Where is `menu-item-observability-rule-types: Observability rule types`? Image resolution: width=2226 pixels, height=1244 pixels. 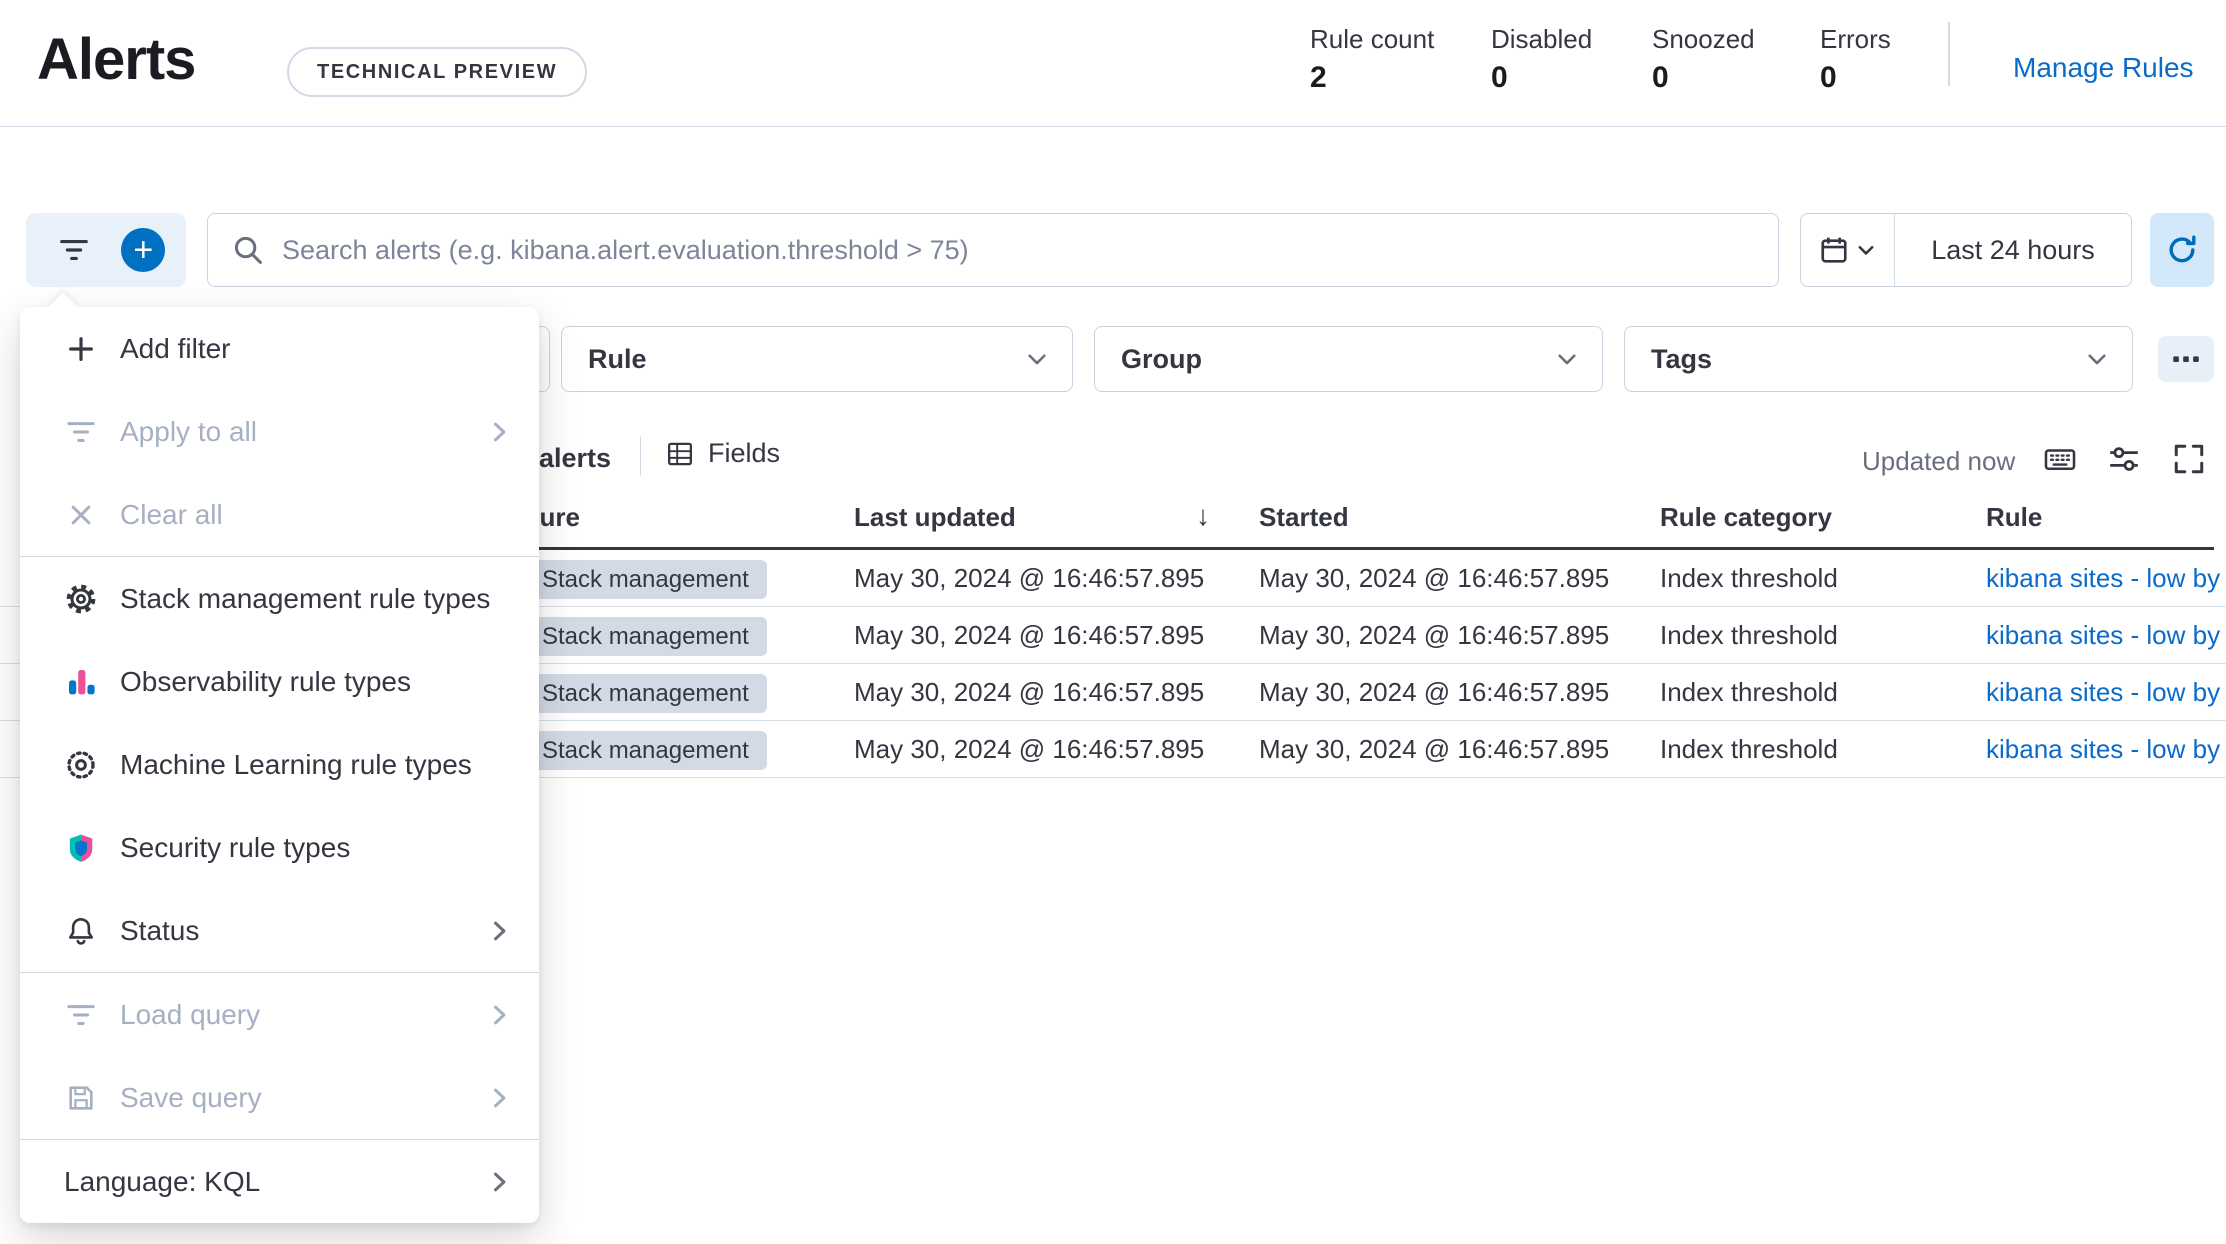 menu-item-observability-rule-types: Observability rule types is located at coordinates (279, 681).